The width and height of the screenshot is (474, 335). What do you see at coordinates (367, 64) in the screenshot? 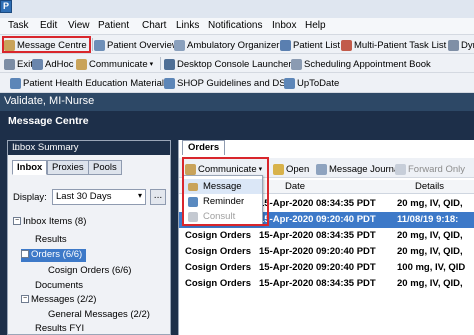
I see `scheduling-appointment-book-label: Scheduling Appointment Book` at bounding box center [367, 64].